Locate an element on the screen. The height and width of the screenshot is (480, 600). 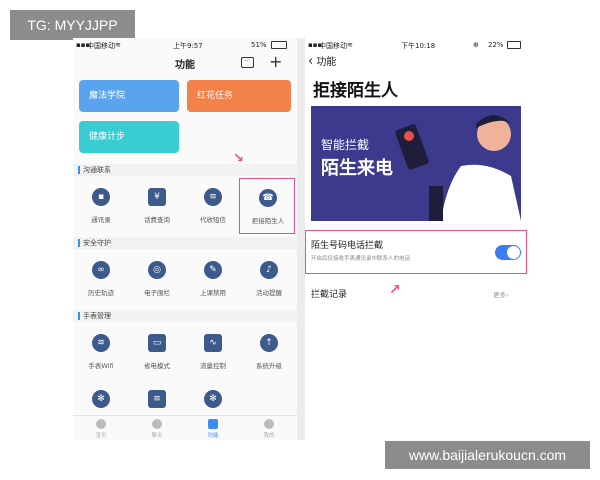
tab-label: 功能 is located at coordinates (213, 436).